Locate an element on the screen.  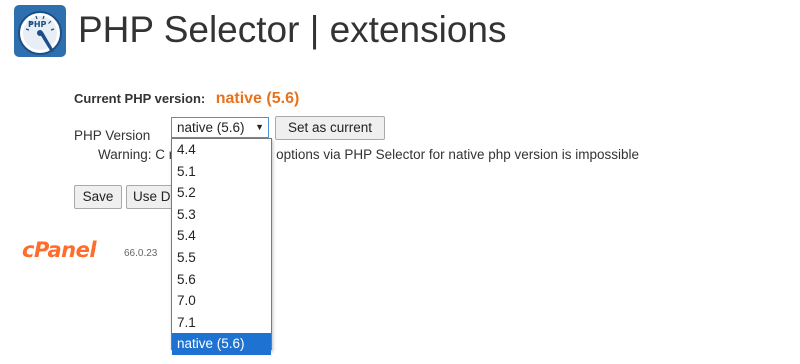
dropdown-option: 5.6 is located at coordinates (221, 280).